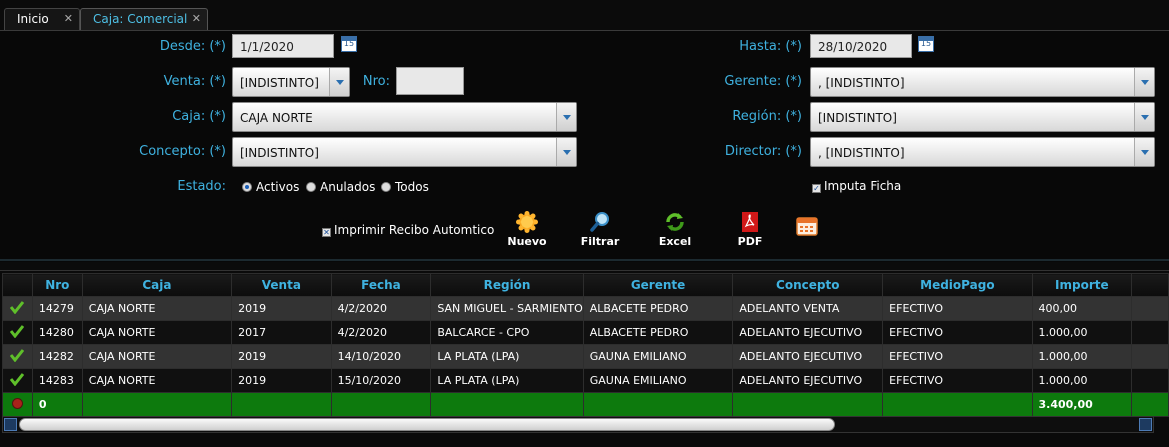  I want to click on nro-input, so click(430, 81).